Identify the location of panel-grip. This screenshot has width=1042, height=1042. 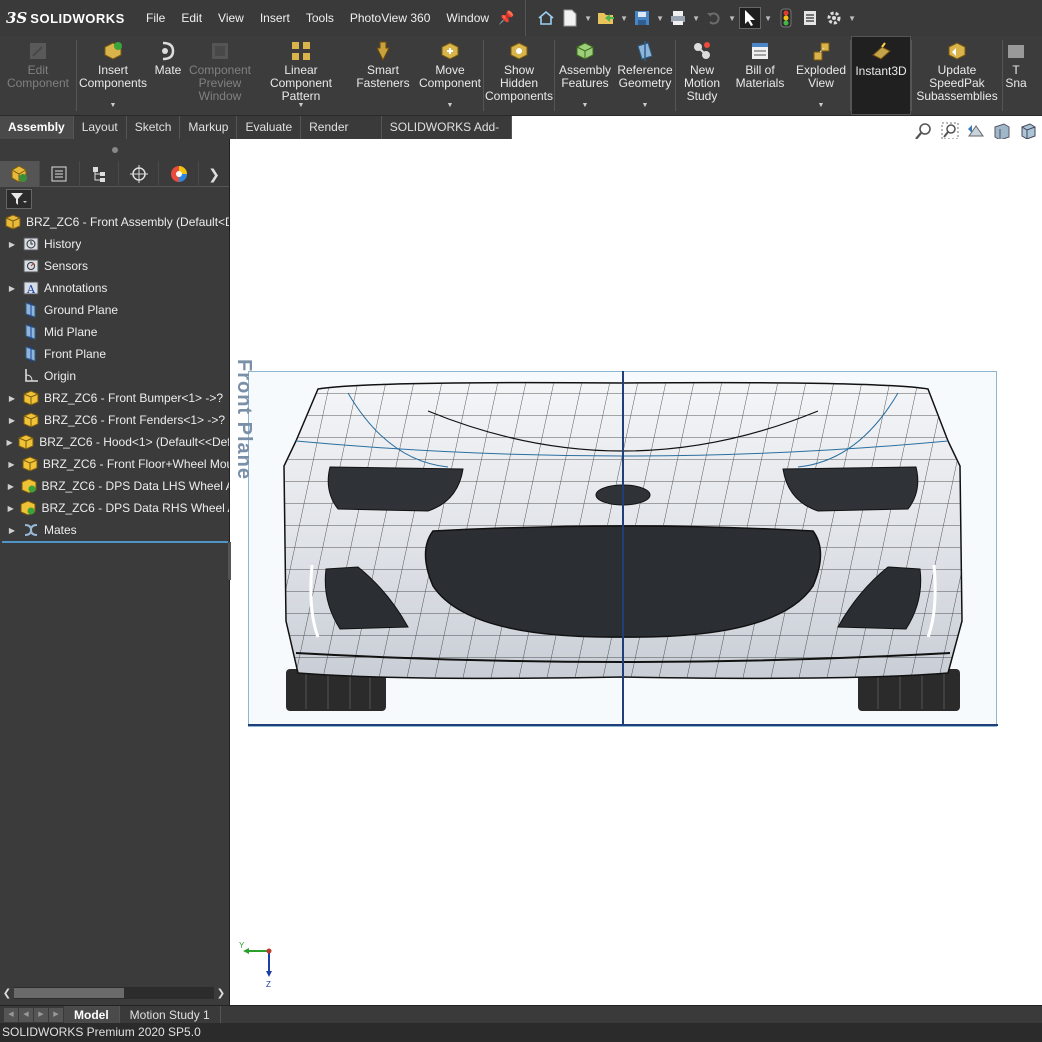
(114, 150).